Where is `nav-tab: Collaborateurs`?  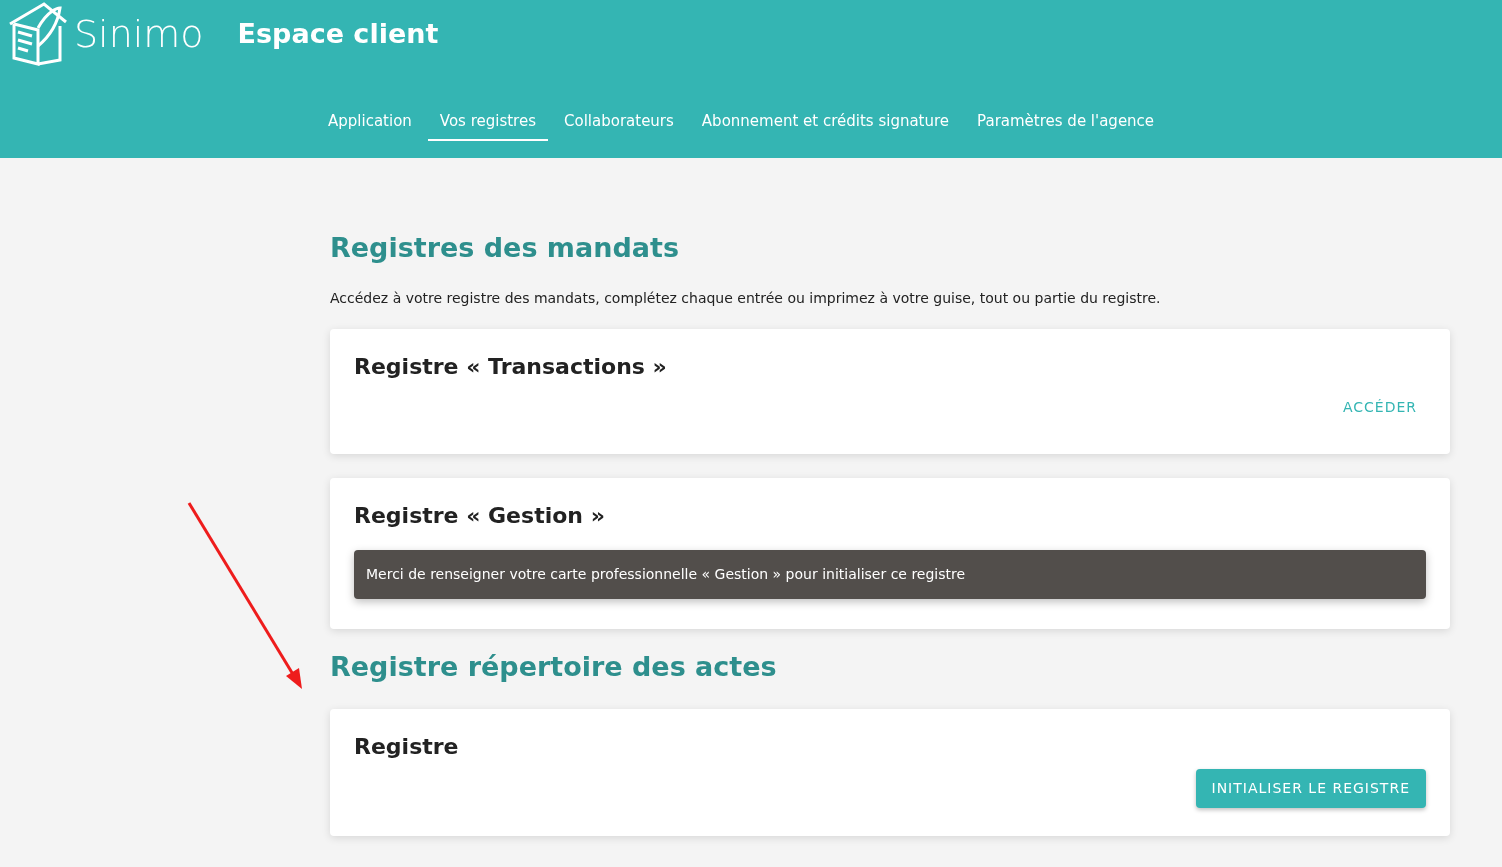 nav-tab: Collaborateurs is located at coordinates (619, 124).